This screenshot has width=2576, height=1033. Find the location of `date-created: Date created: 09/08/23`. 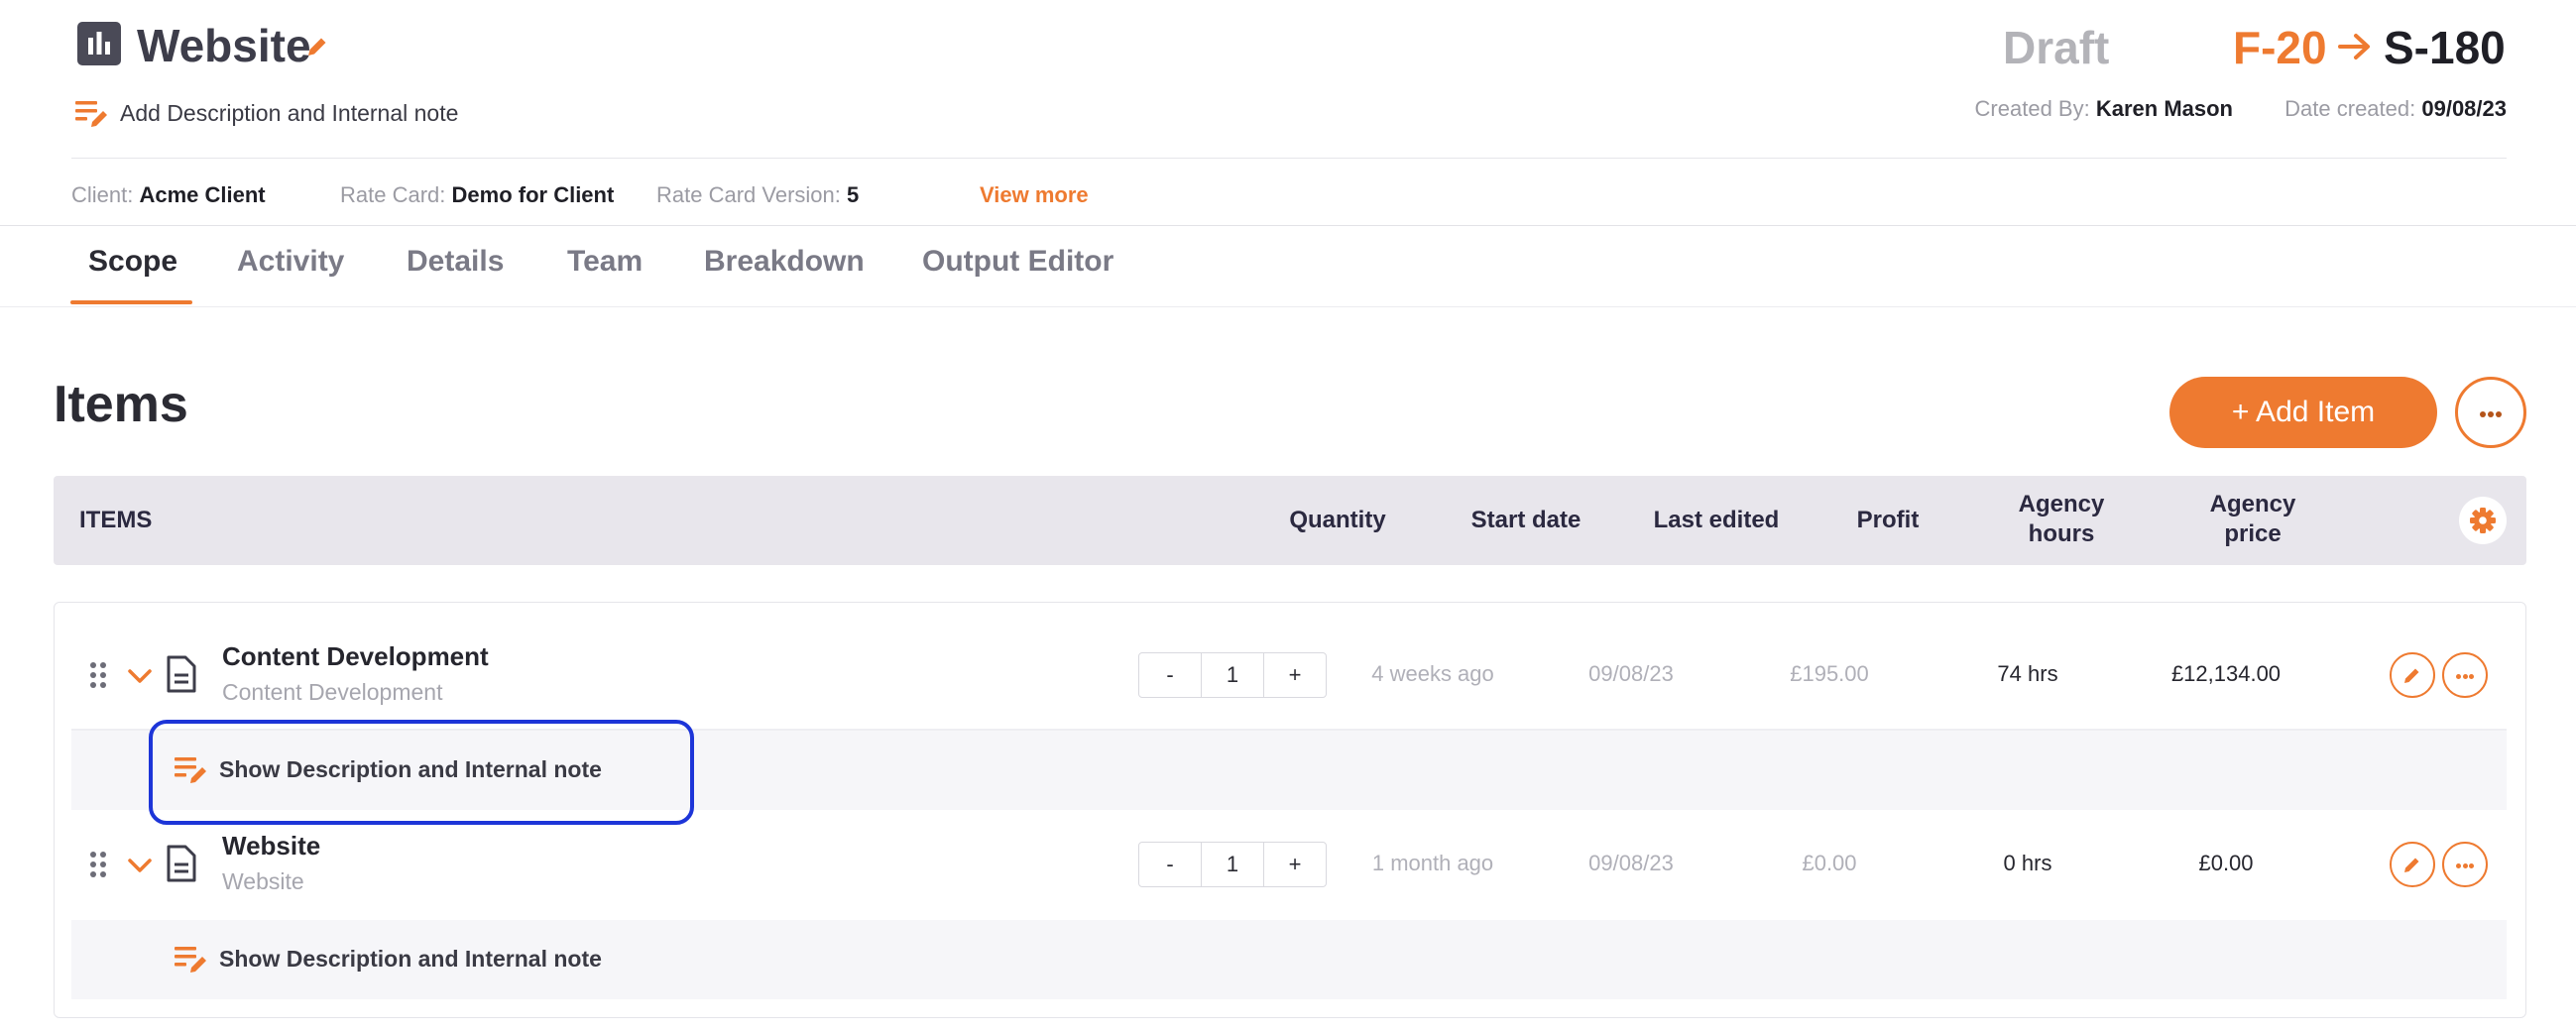

date-created: Date created: 09/08/23 is located at coordinates (2395, 108).